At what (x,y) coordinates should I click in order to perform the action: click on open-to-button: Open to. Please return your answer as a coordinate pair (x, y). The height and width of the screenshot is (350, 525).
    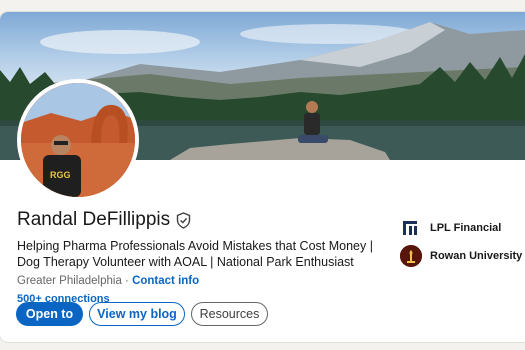
    Looking at the image, I should click on (49, 314).